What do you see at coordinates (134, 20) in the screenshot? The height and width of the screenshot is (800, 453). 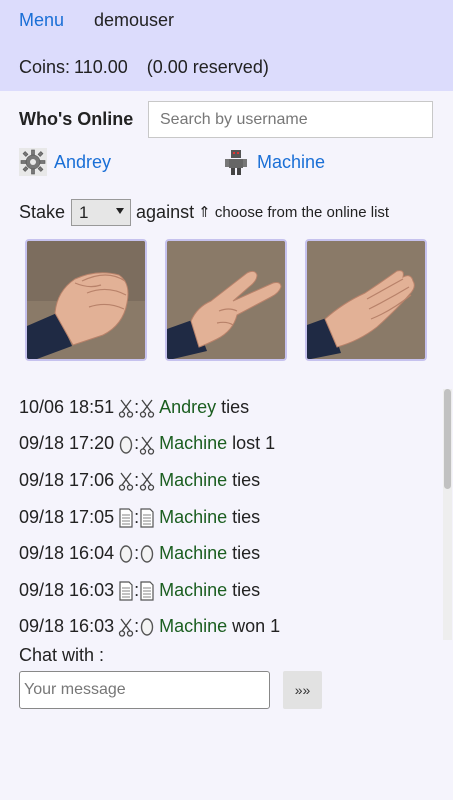 I see `current-username: demouser` at bounding box center [134, 20].